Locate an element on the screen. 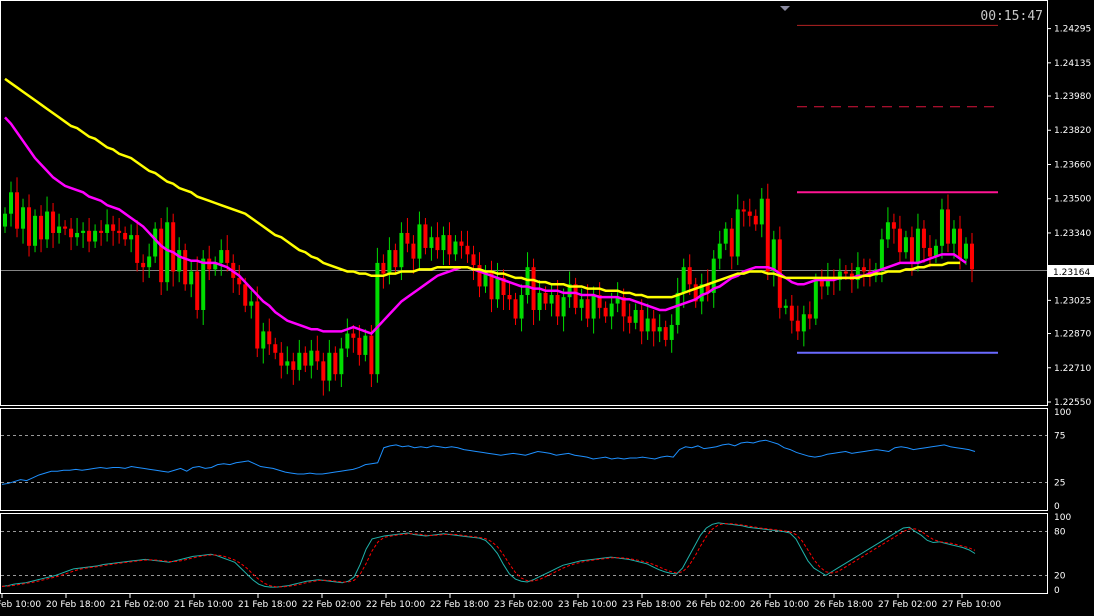 The image size is (1094, 616). time-tick-label: 21 Feb 02:00 is located at coordinates (139, 605).